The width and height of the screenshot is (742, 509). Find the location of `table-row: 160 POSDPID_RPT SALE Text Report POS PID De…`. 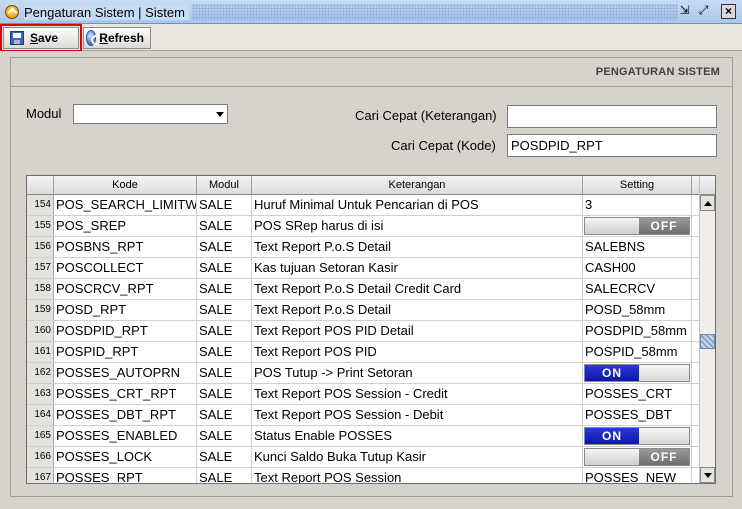

table-row: 160 POSDPID_RPT SALE Text Report POS PID De… is located at coordinates (363, 331).